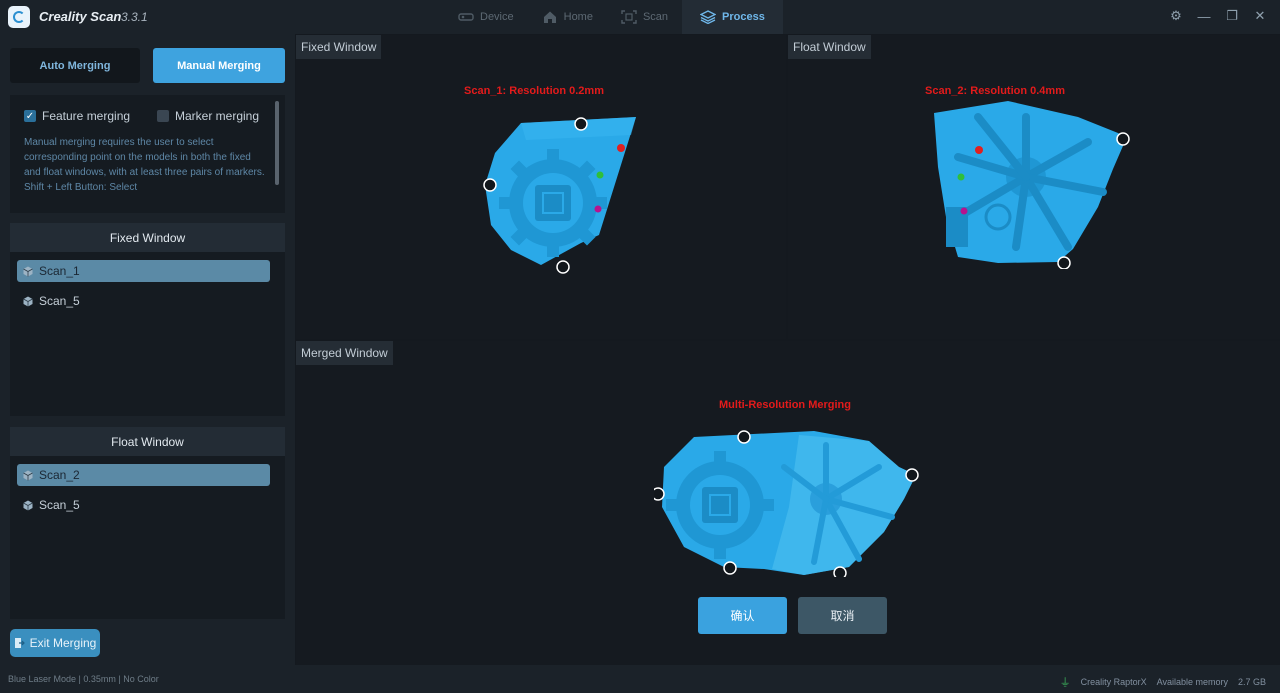 The width and height of the screenshot is (1280, 693). Describe the element at coordinates (59, 271) in the screenshot. I see `list-item-label: Scan_1` at that location.